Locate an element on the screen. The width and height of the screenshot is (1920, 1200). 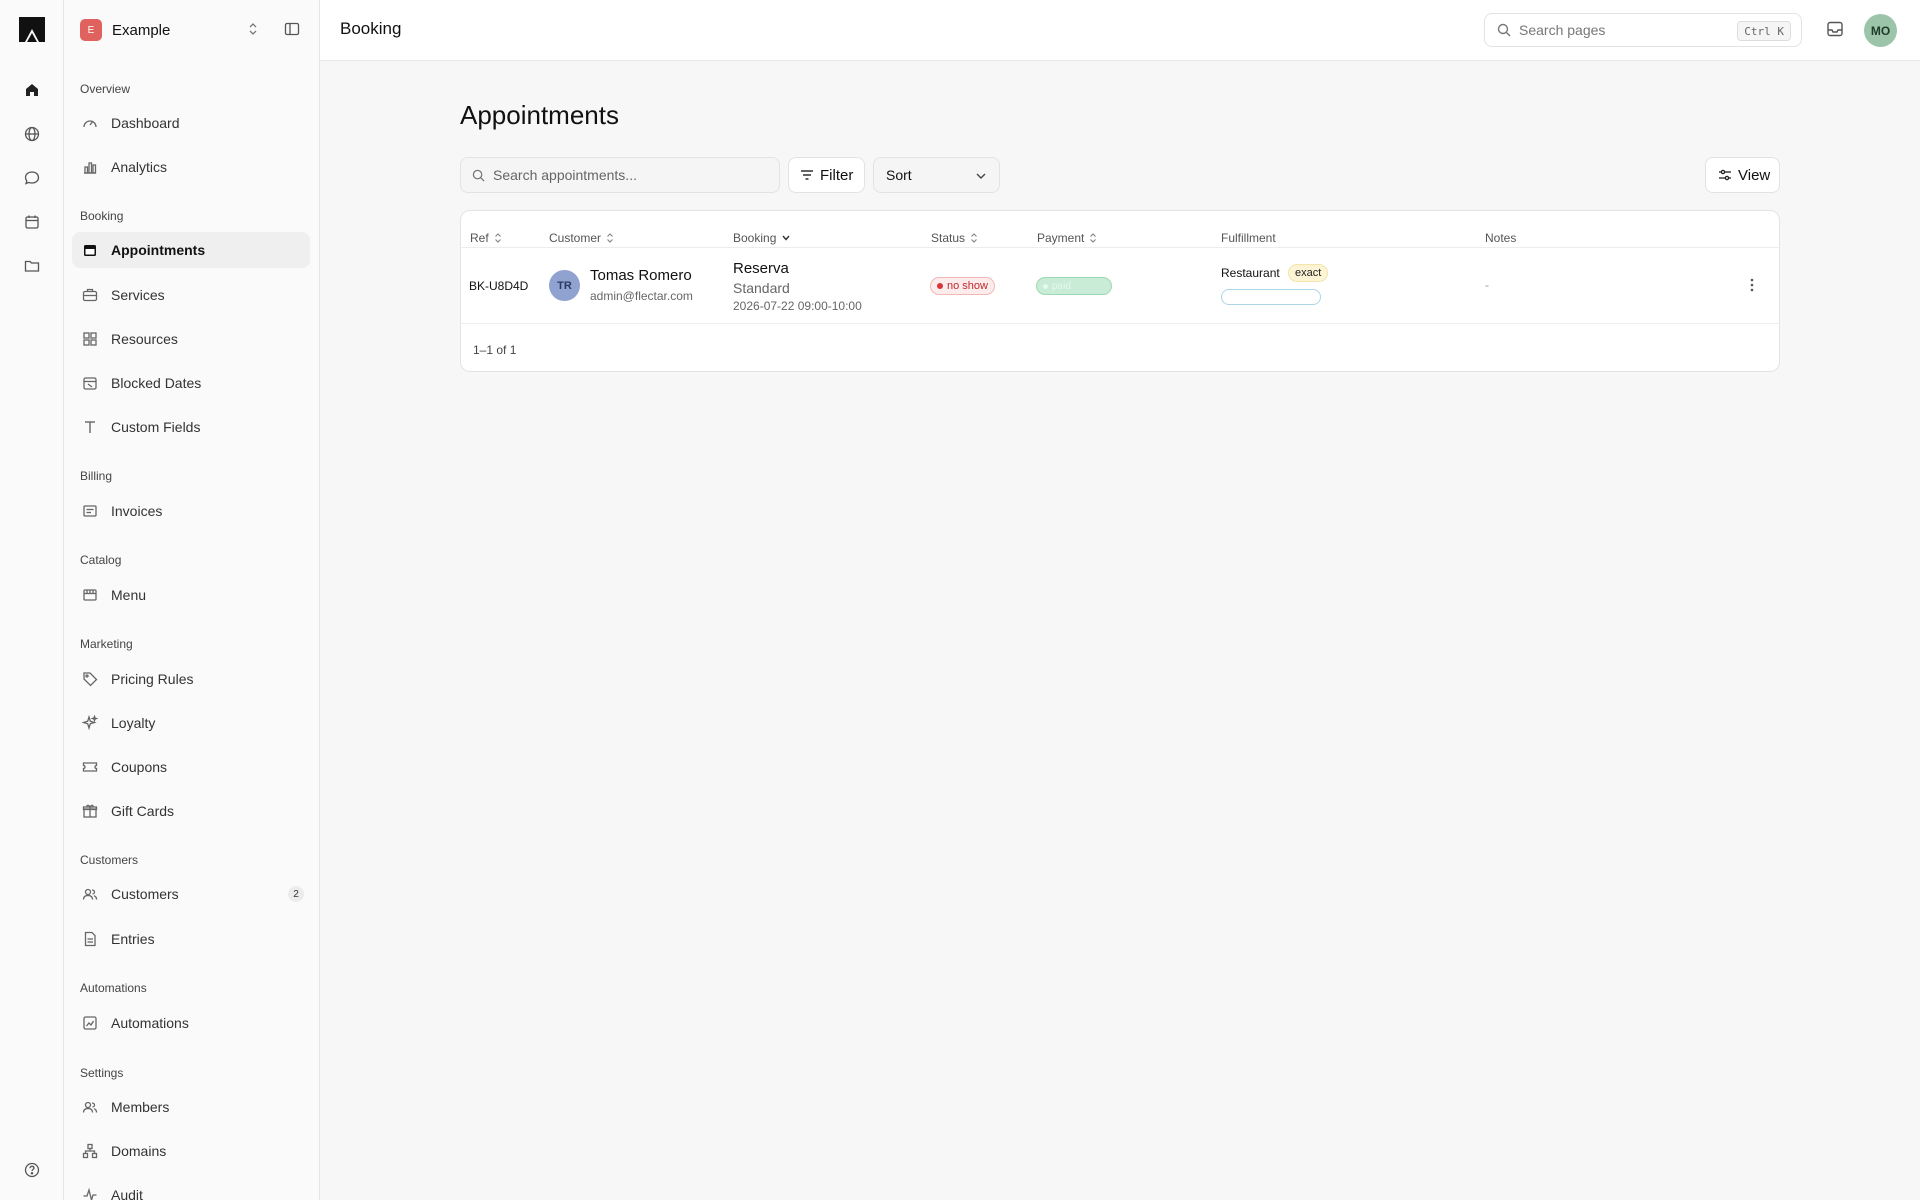
app-logo-icon is located at coordinates (32, 29).